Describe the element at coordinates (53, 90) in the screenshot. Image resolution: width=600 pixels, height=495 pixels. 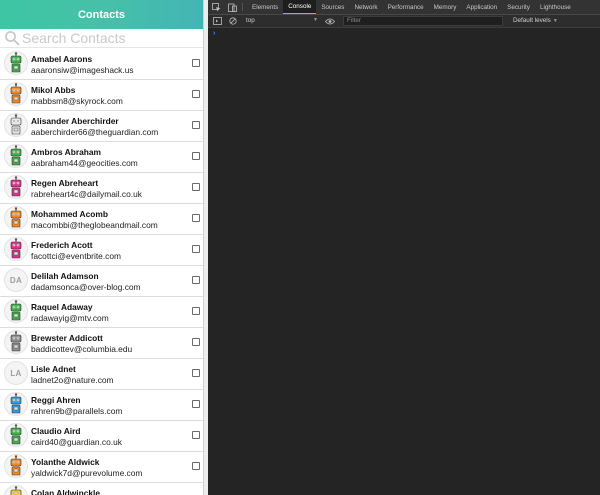
I see `contact-name: Mikol Abbs` at that location.